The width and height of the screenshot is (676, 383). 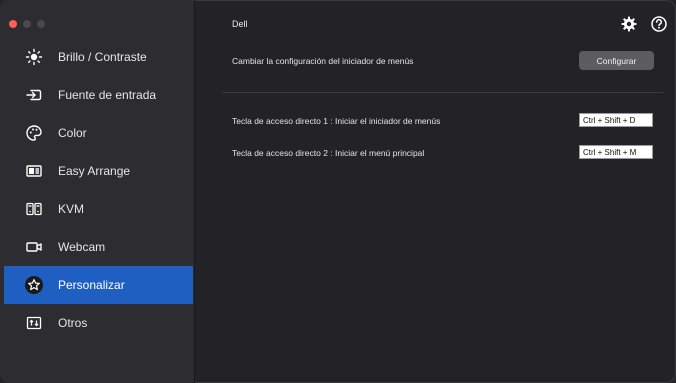 I want to click on sidebar-item-label: Webcam, so click(x=82, y=247).